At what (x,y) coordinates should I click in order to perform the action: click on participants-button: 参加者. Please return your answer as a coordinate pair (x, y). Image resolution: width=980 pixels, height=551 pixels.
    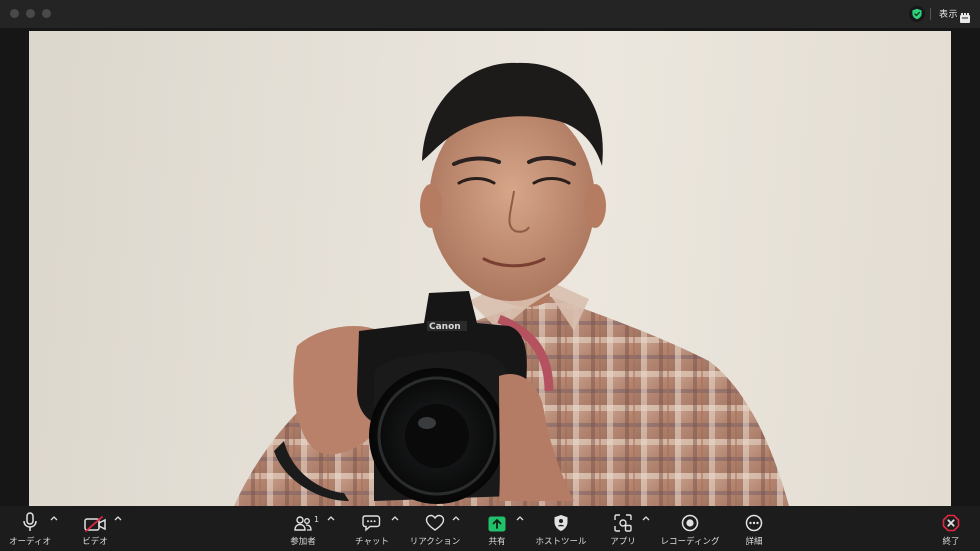
    Looking at the image, I should click on (303, 528).